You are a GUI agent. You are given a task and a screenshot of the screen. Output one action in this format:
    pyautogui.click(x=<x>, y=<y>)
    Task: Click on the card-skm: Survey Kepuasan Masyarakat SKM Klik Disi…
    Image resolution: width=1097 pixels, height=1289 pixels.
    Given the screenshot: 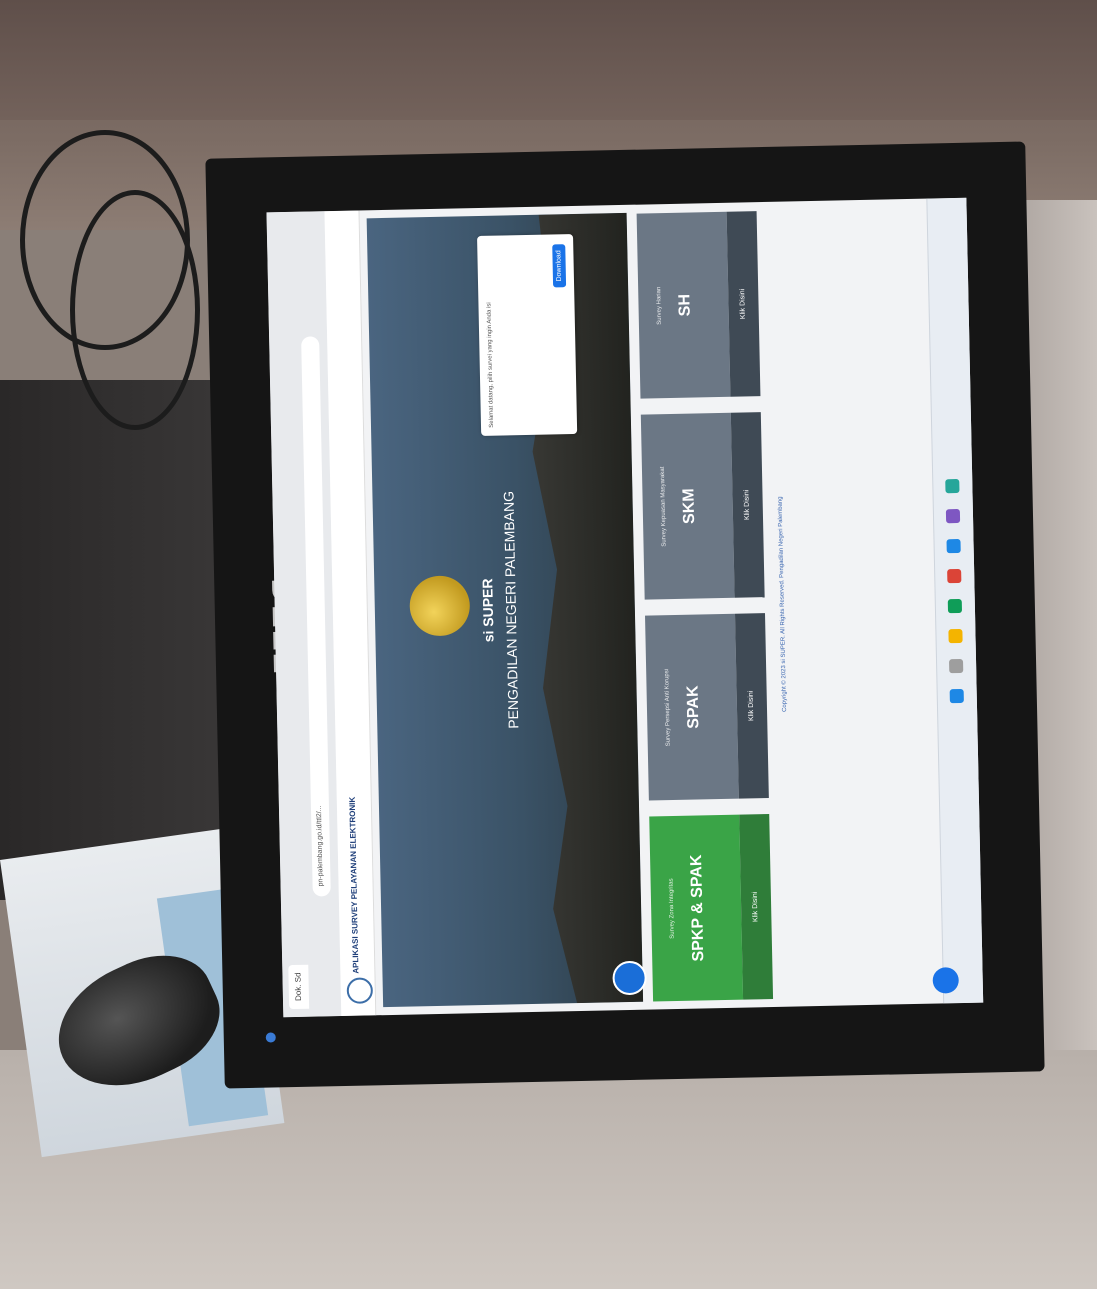 What is the action you would take?
    pyautogui.click(x=702, y=506)
    